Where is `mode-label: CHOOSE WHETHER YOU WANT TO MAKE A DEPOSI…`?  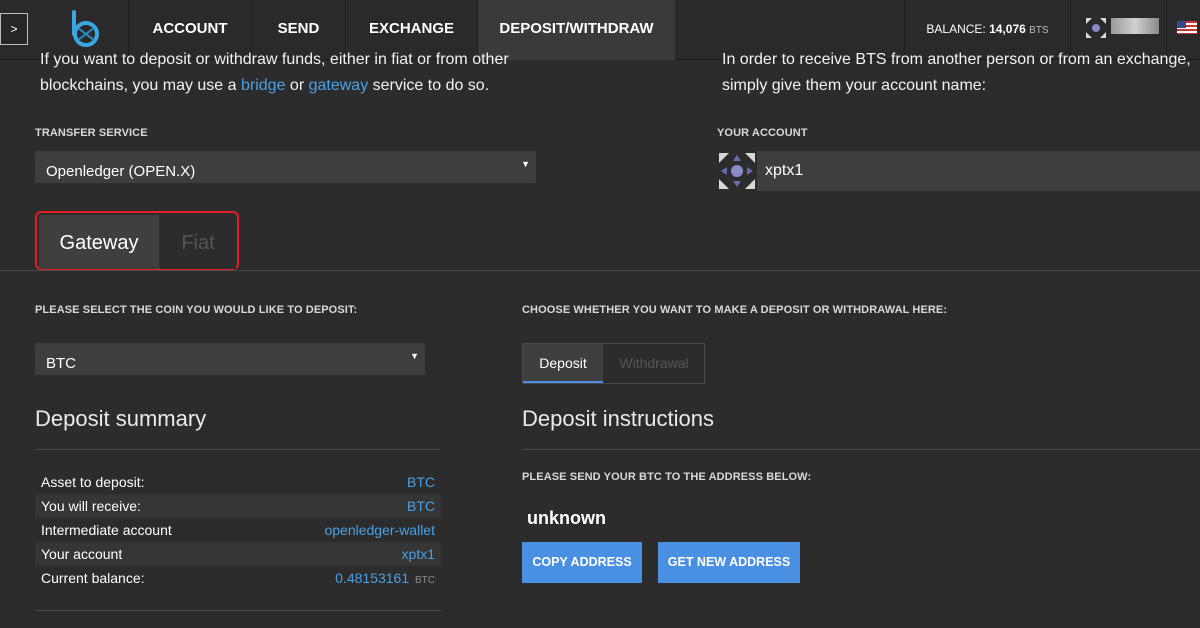
mode-label: CHOOSE WHETHER YOU WANT TO MAKE A DEPOSI… is located at coordinates (735, 310).